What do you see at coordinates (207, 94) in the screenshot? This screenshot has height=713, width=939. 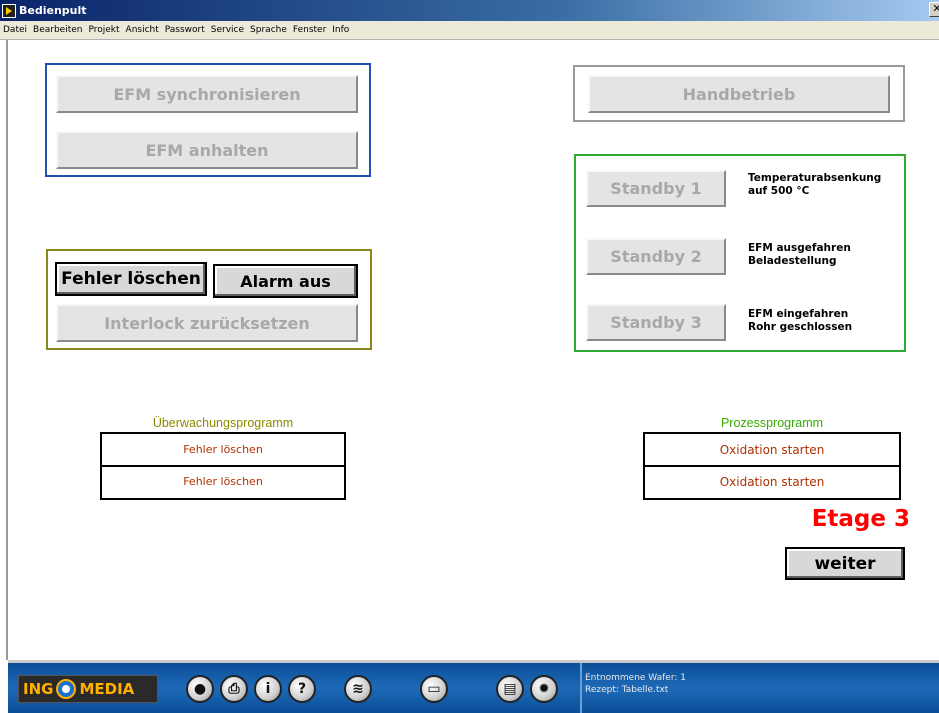 I see `efm-sync-button: EFM synchronisieren` at bounding box center [207, 94].